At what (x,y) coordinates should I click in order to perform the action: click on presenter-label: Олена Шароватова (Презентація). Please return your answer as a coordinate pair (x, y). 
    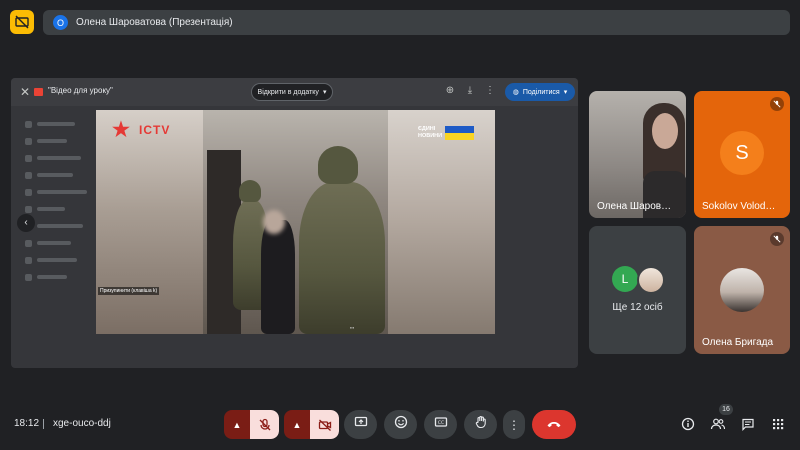
    Looking at the image, I should click on (154, 22).